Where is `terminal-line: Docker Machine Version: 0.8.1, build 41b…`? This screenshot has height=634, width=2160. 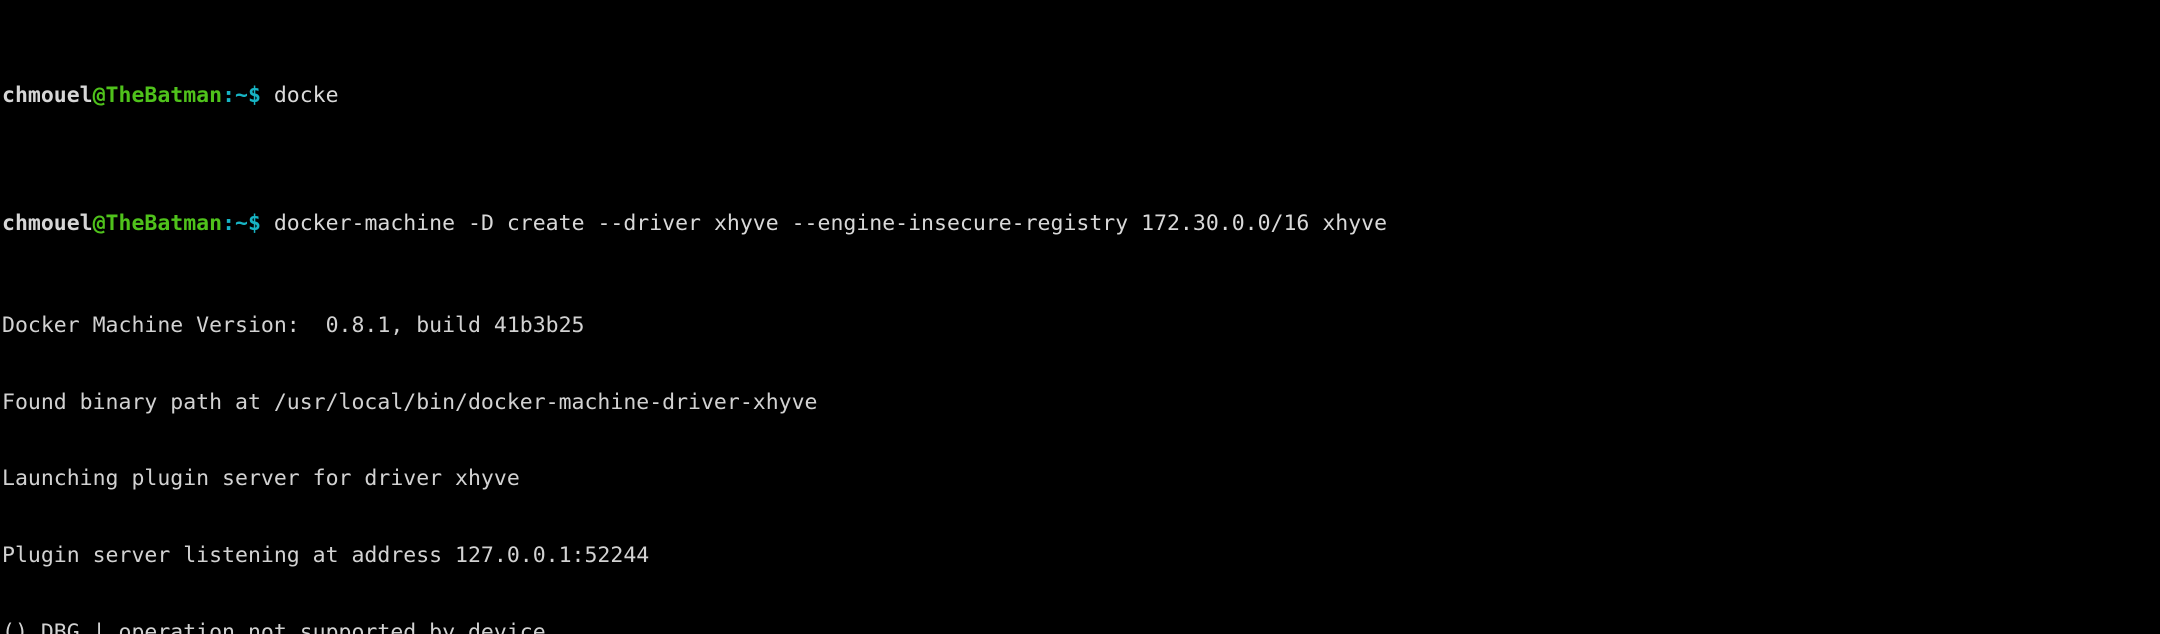
terminal-line: Docker Machine Version: 0.8.1, build 41b… is located at coordinates (293, 326).